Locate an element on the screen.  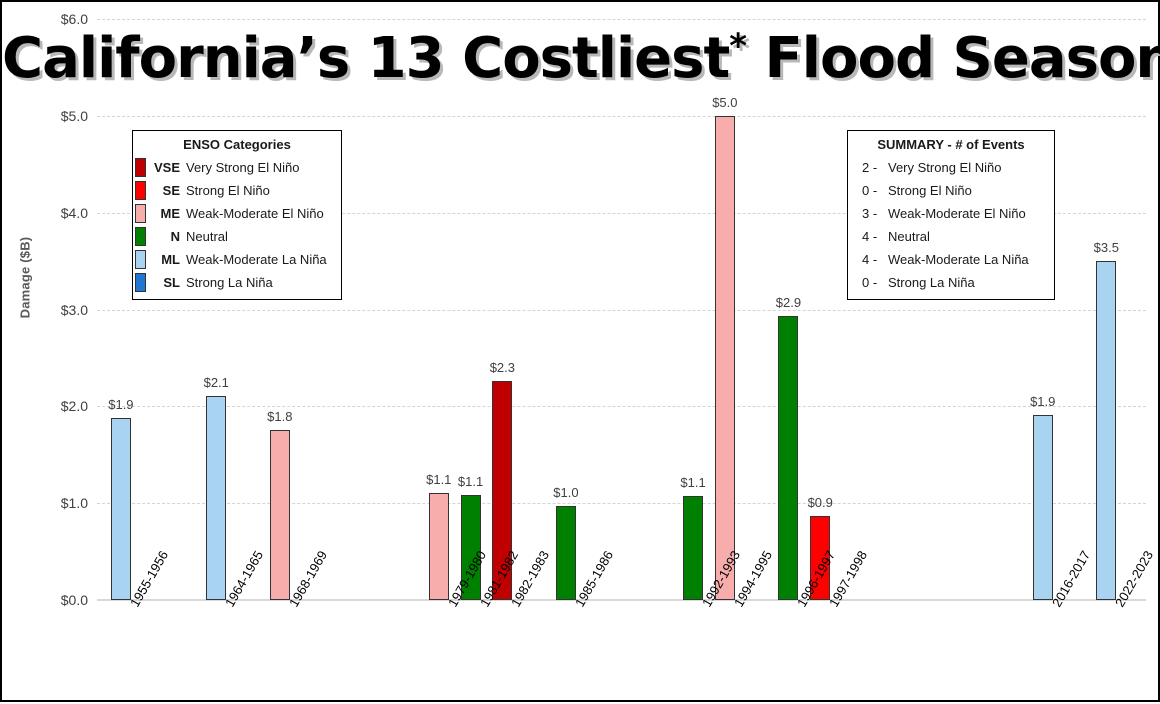
title-main: California’s 13 Costliest is located at coordinates (366, 58).